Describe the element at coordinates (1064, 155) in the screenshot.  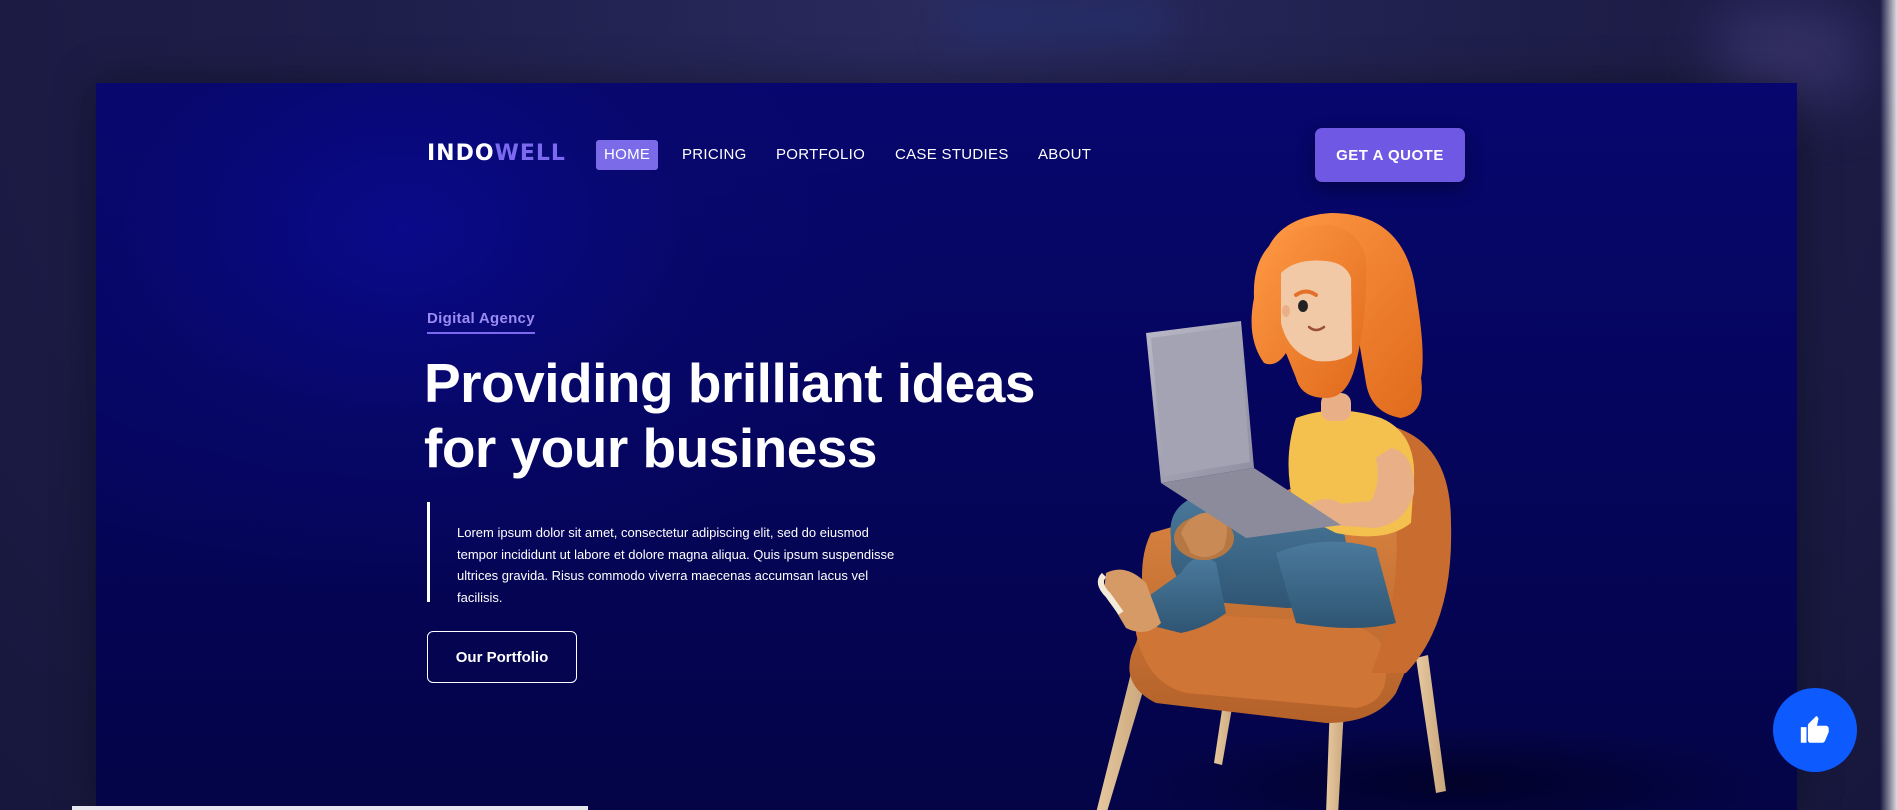
I see `nav-item-about: ABOUT` at that location.